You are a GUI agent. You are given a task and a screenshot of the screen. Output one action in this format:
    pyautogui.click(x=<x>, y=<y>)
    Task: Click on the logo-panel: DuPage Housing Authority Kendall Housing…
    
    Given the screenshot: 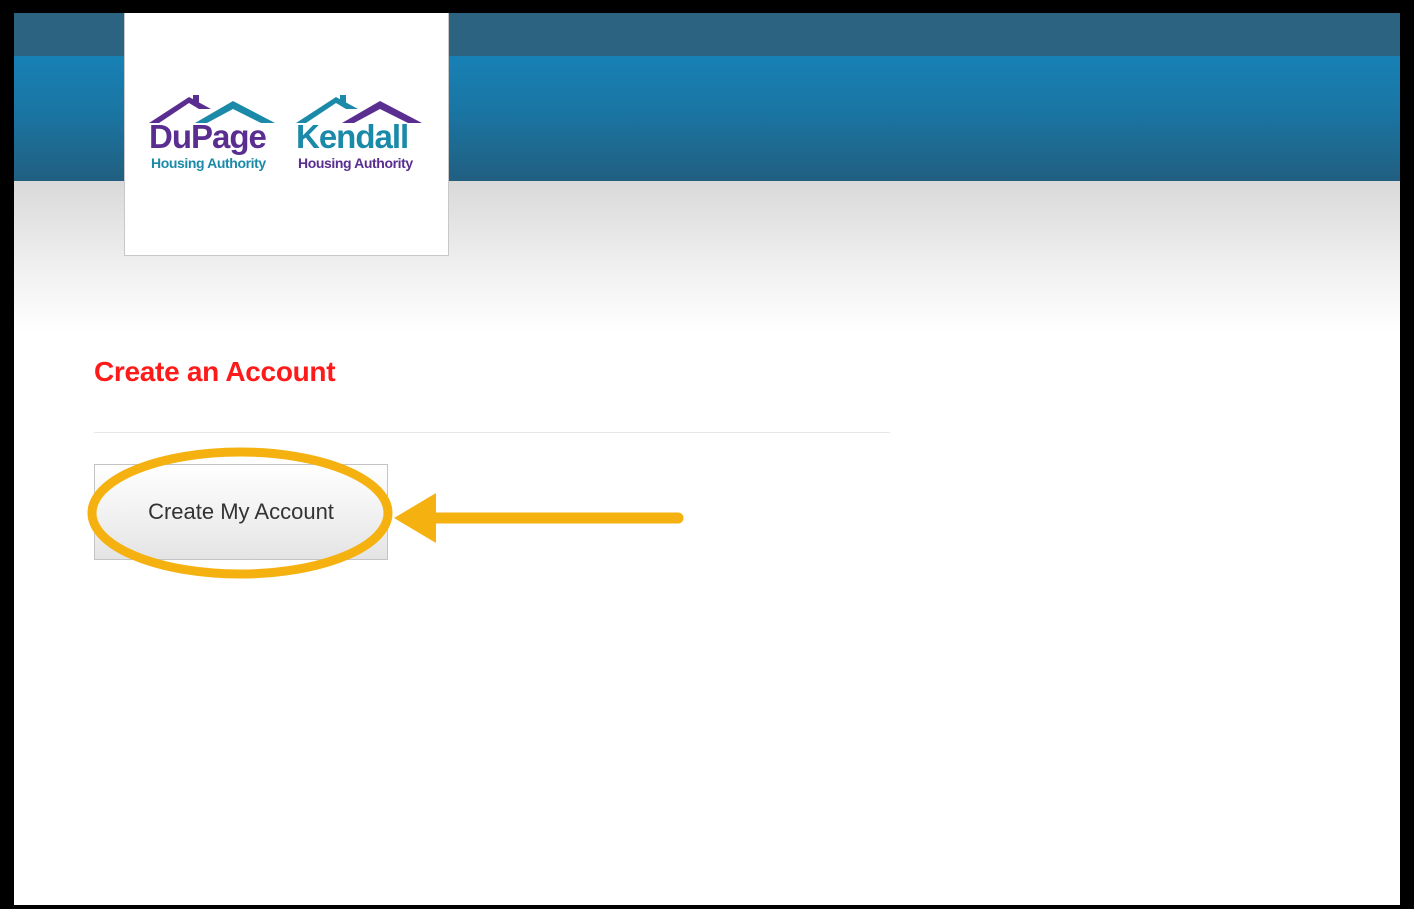 What is the action you would take?
    pyautogui.click(x=286, y=134)
    